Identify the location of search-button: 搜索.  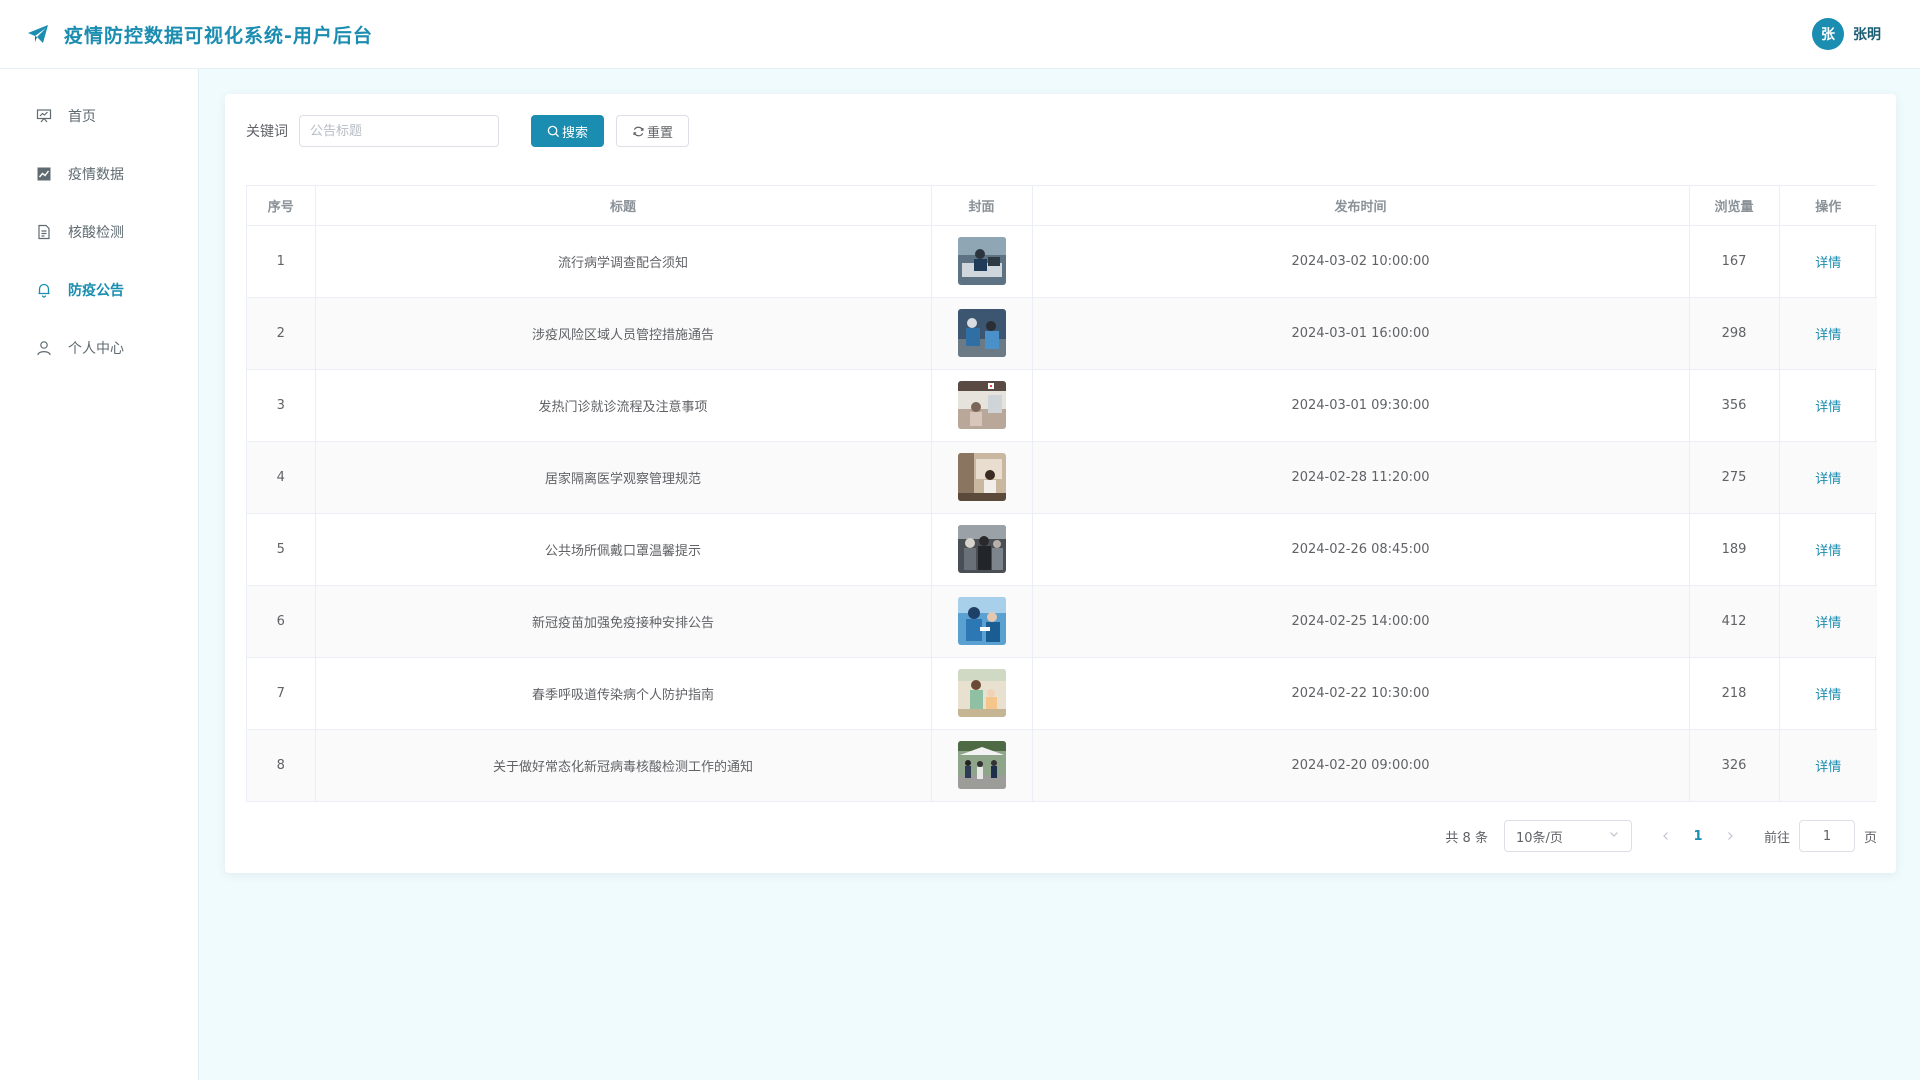
(568, 131).